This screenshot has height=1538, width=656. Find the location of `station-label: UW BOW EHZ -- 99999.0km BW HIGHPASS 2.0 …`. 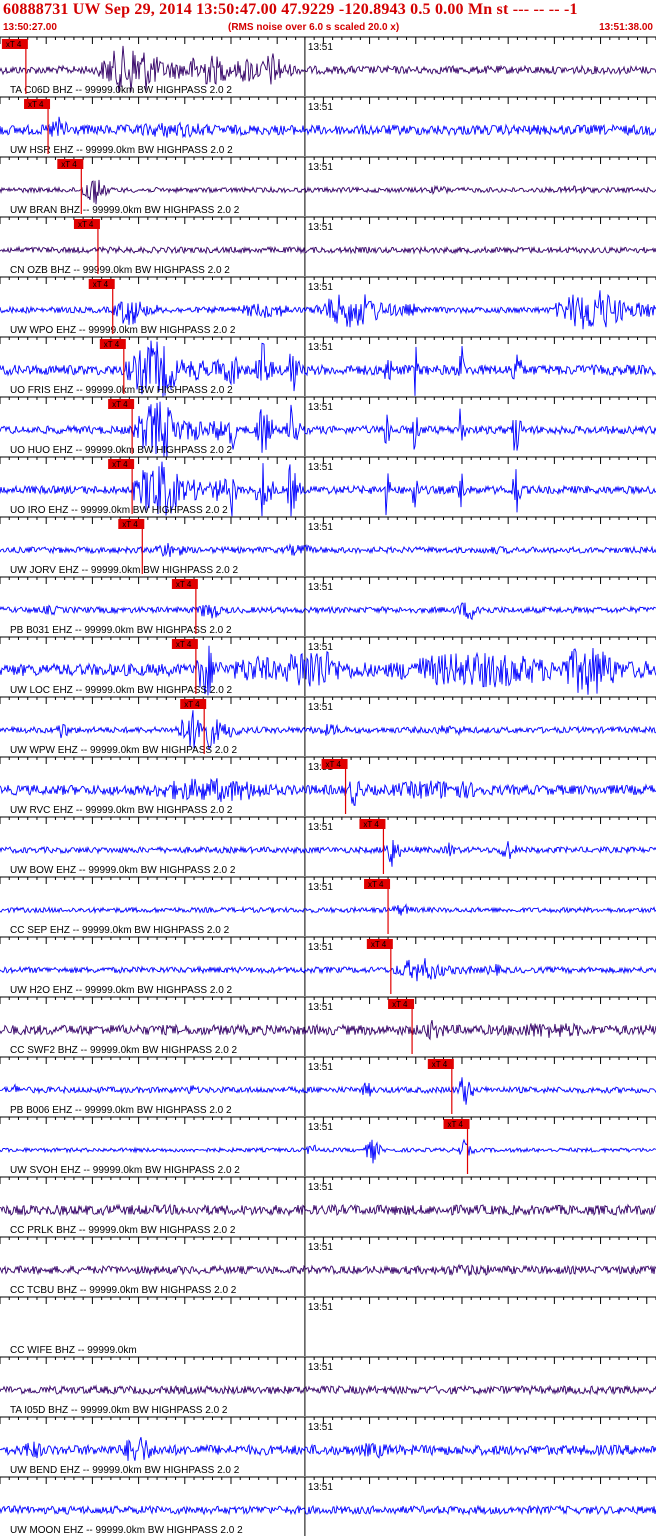

station-label: UW BOW EHZ -- 99999.0km BW HIGHPASS 2.0 … is located at coordinates (123, 870).